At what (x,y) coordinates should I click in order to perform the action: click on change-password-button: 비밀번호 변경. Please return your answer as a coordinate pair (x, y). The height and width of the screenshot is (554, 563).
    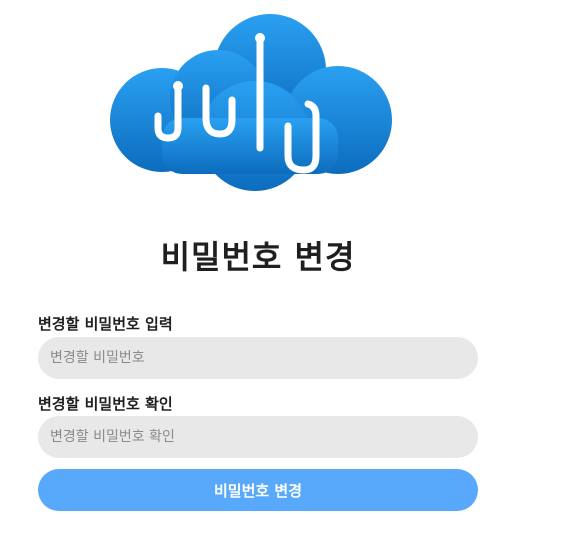
    Looking at the image, I should click on (258, 490).